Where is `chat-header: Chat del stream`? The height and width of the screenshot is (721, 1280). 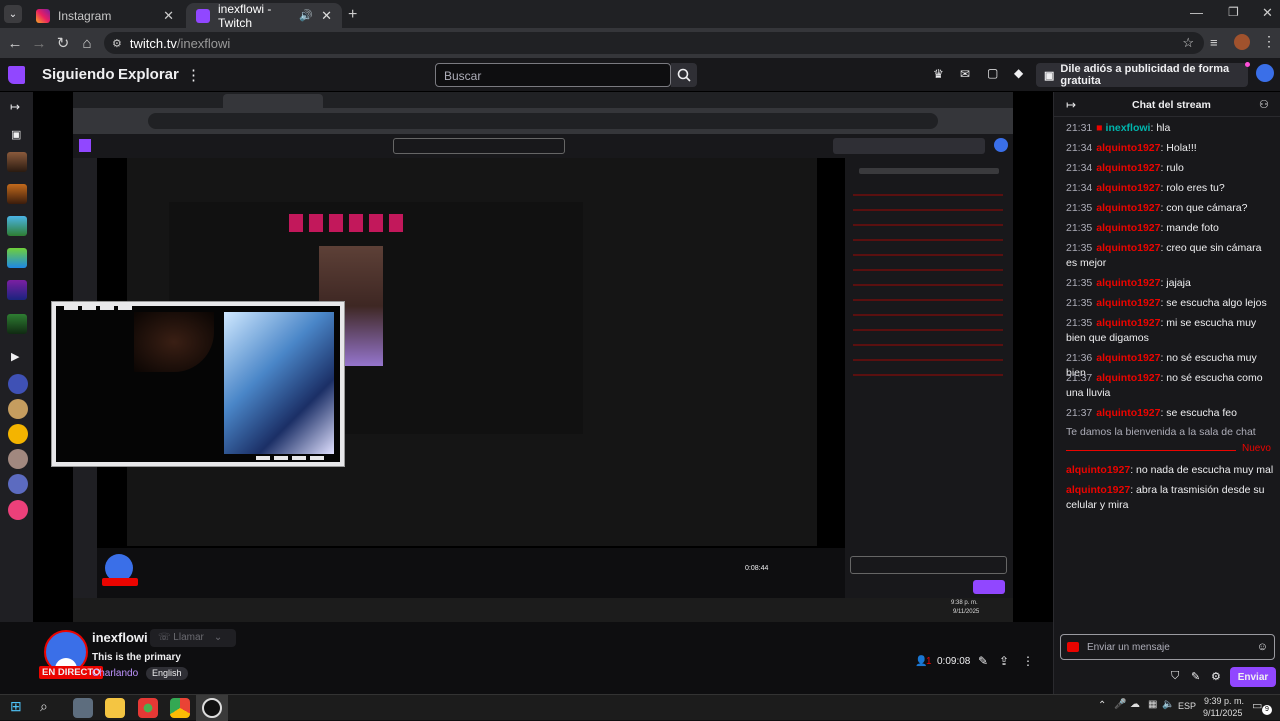
chat-header: Chat del stream is located at coordinates (1171, 105).